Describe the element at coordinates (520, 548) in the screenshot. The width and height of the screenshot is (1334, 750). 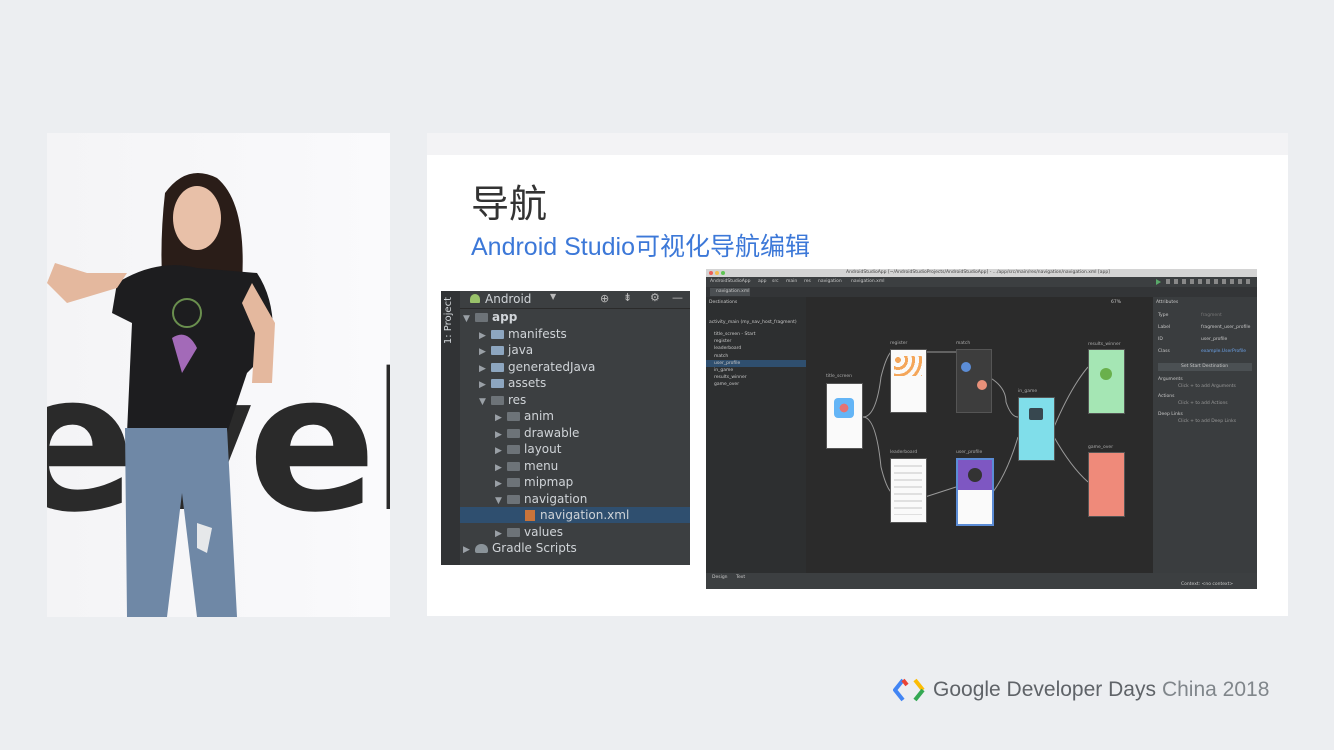
I see `tree-item-gradle-scripts: ▶ Gradle Scripts` at that location.